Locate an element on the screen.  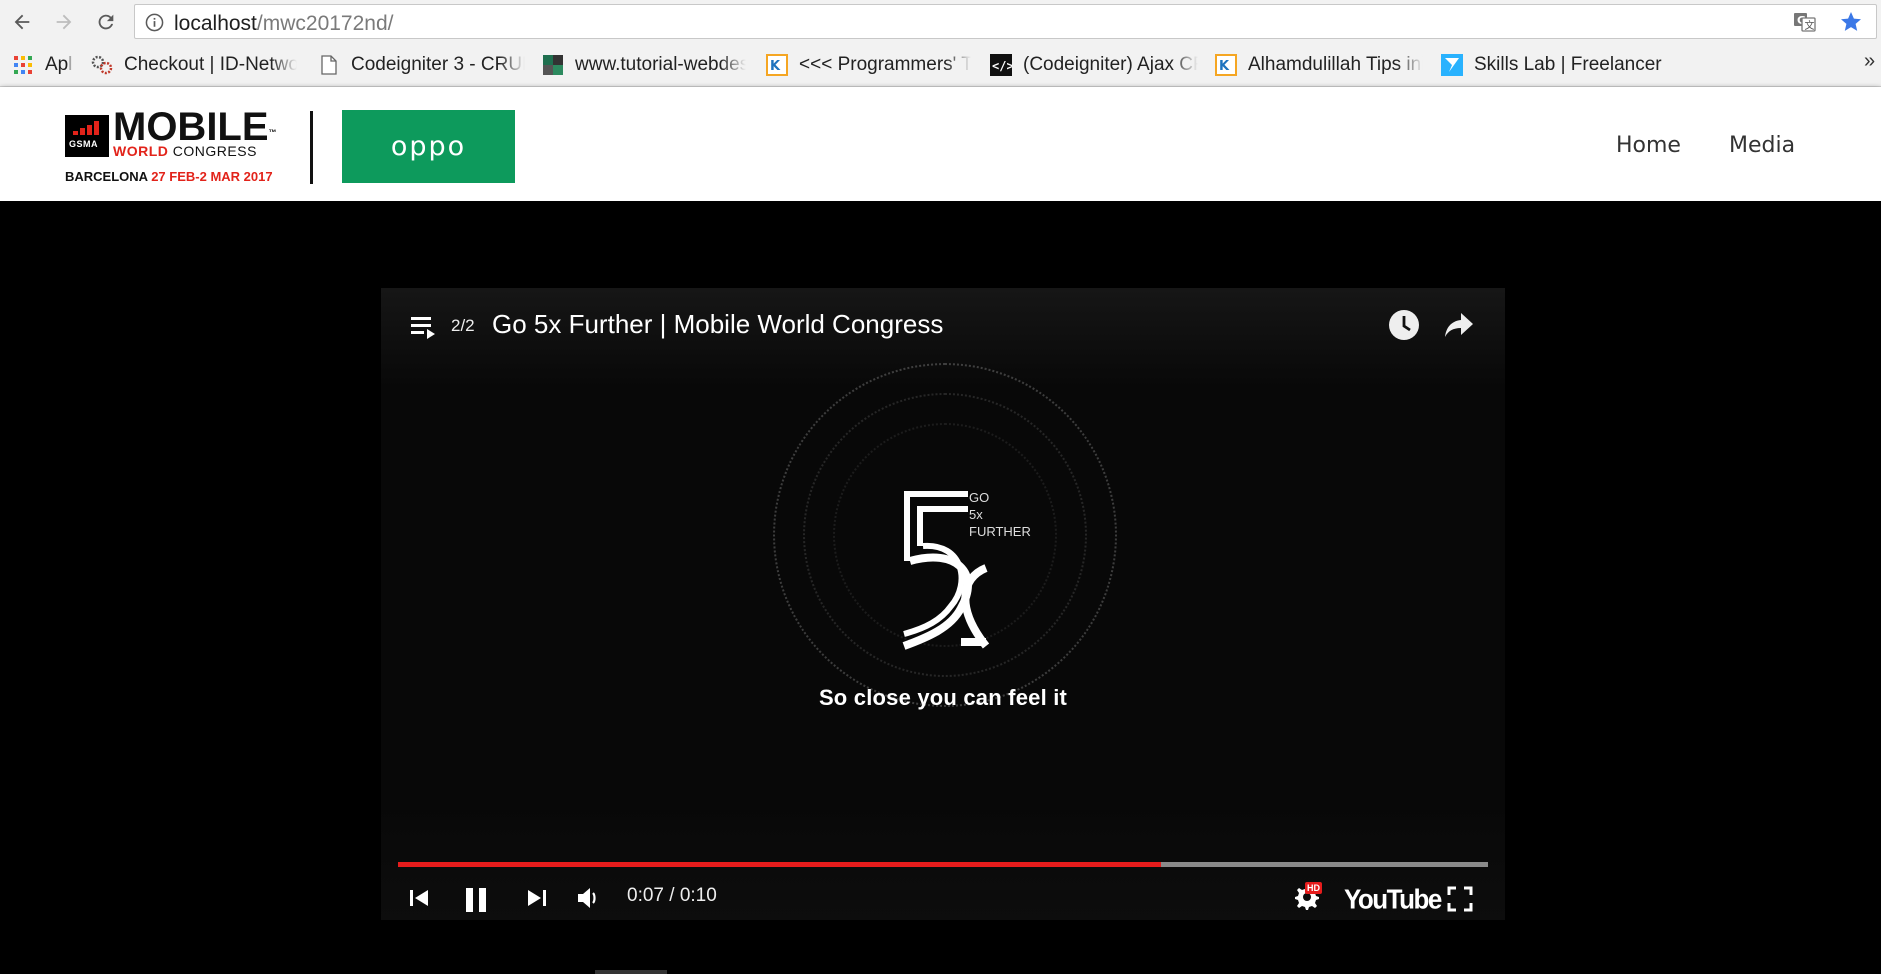
next-button is located at coordinates (537, 898).